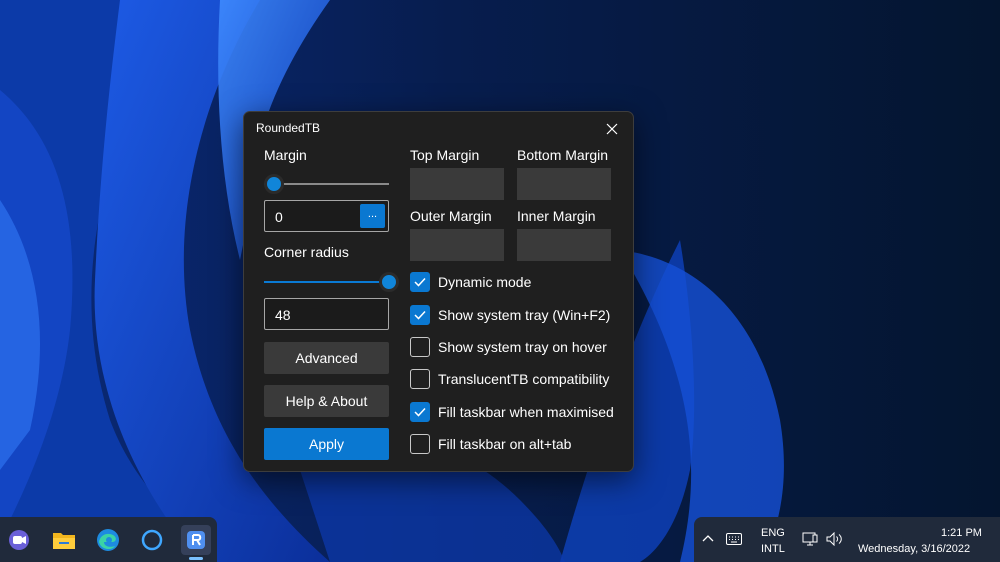 The width and height of the screenshot is (1000, 562). What do you see at coordinates (451, 216) in the screenshot?
I see `outer-margin-label: Outer Margin` at bounding box center [451, 216].